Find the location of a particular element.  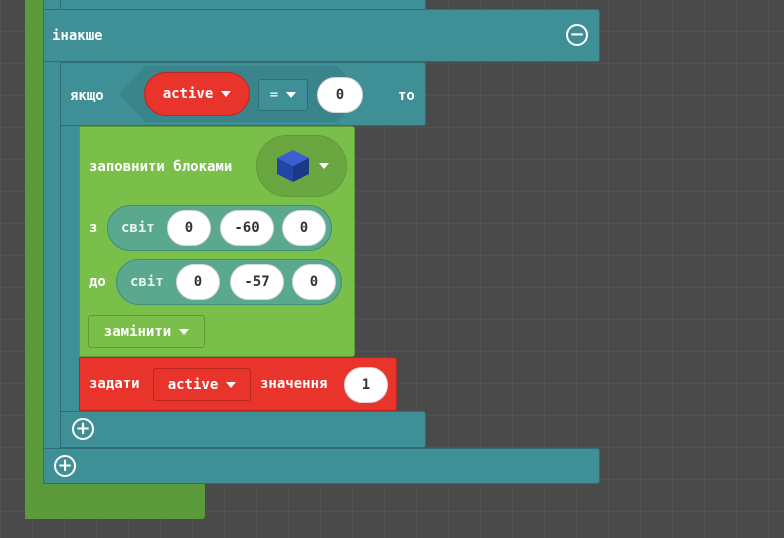

block-selector-dropdown is located at coordinates (301, 166).